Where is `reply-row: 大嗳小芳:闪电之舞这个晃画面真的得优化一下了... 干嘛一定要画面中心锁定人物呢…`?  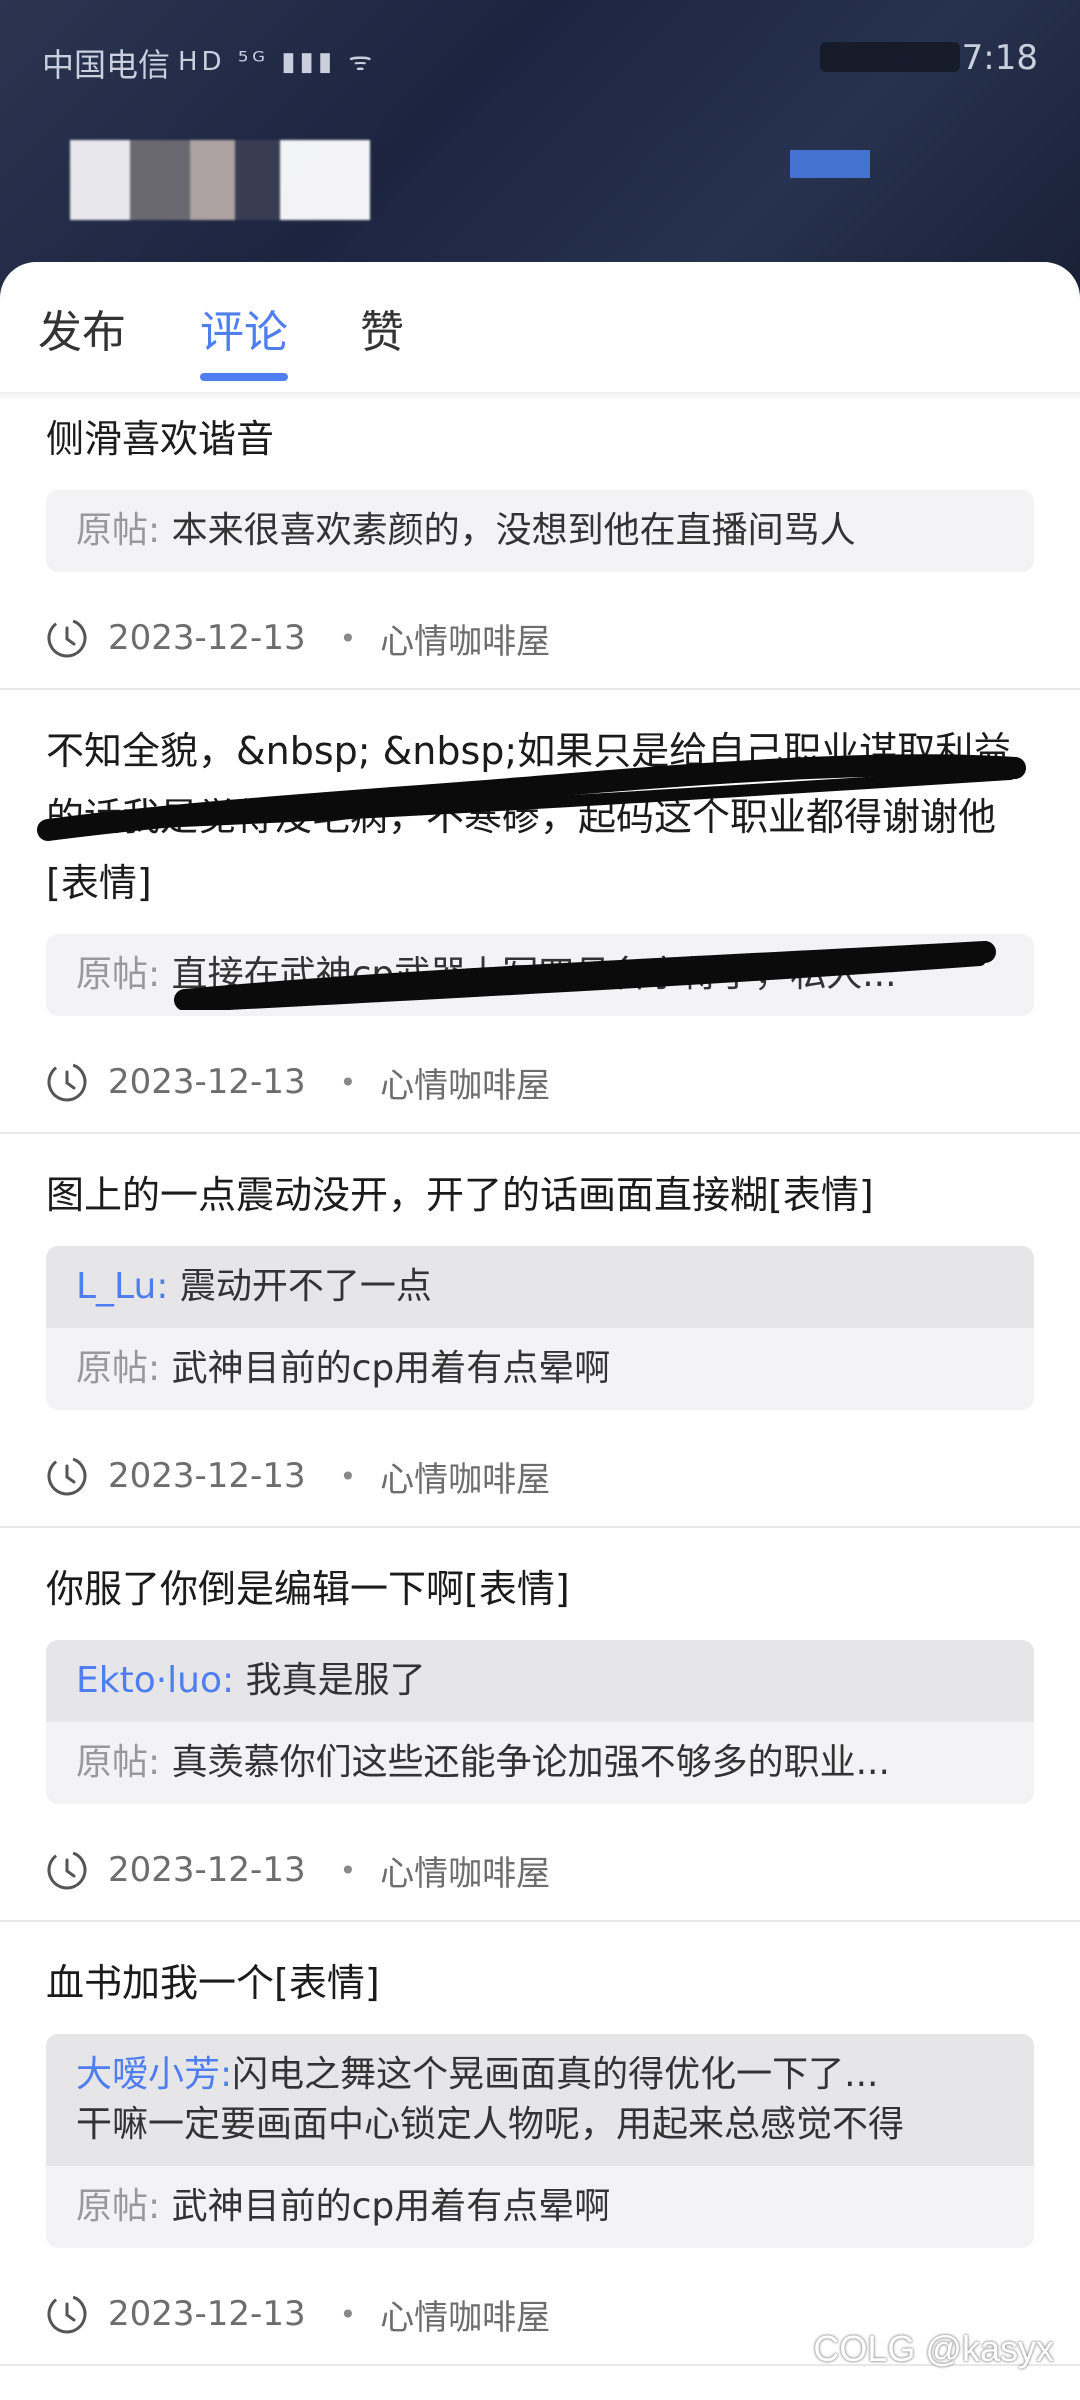
reply-row: 大嗳小芳:闪电之舞这个晃画面真的得优化一下了... 干嘛一定要画面中心锁定人物呢… is located at coordinates (540, 2100).